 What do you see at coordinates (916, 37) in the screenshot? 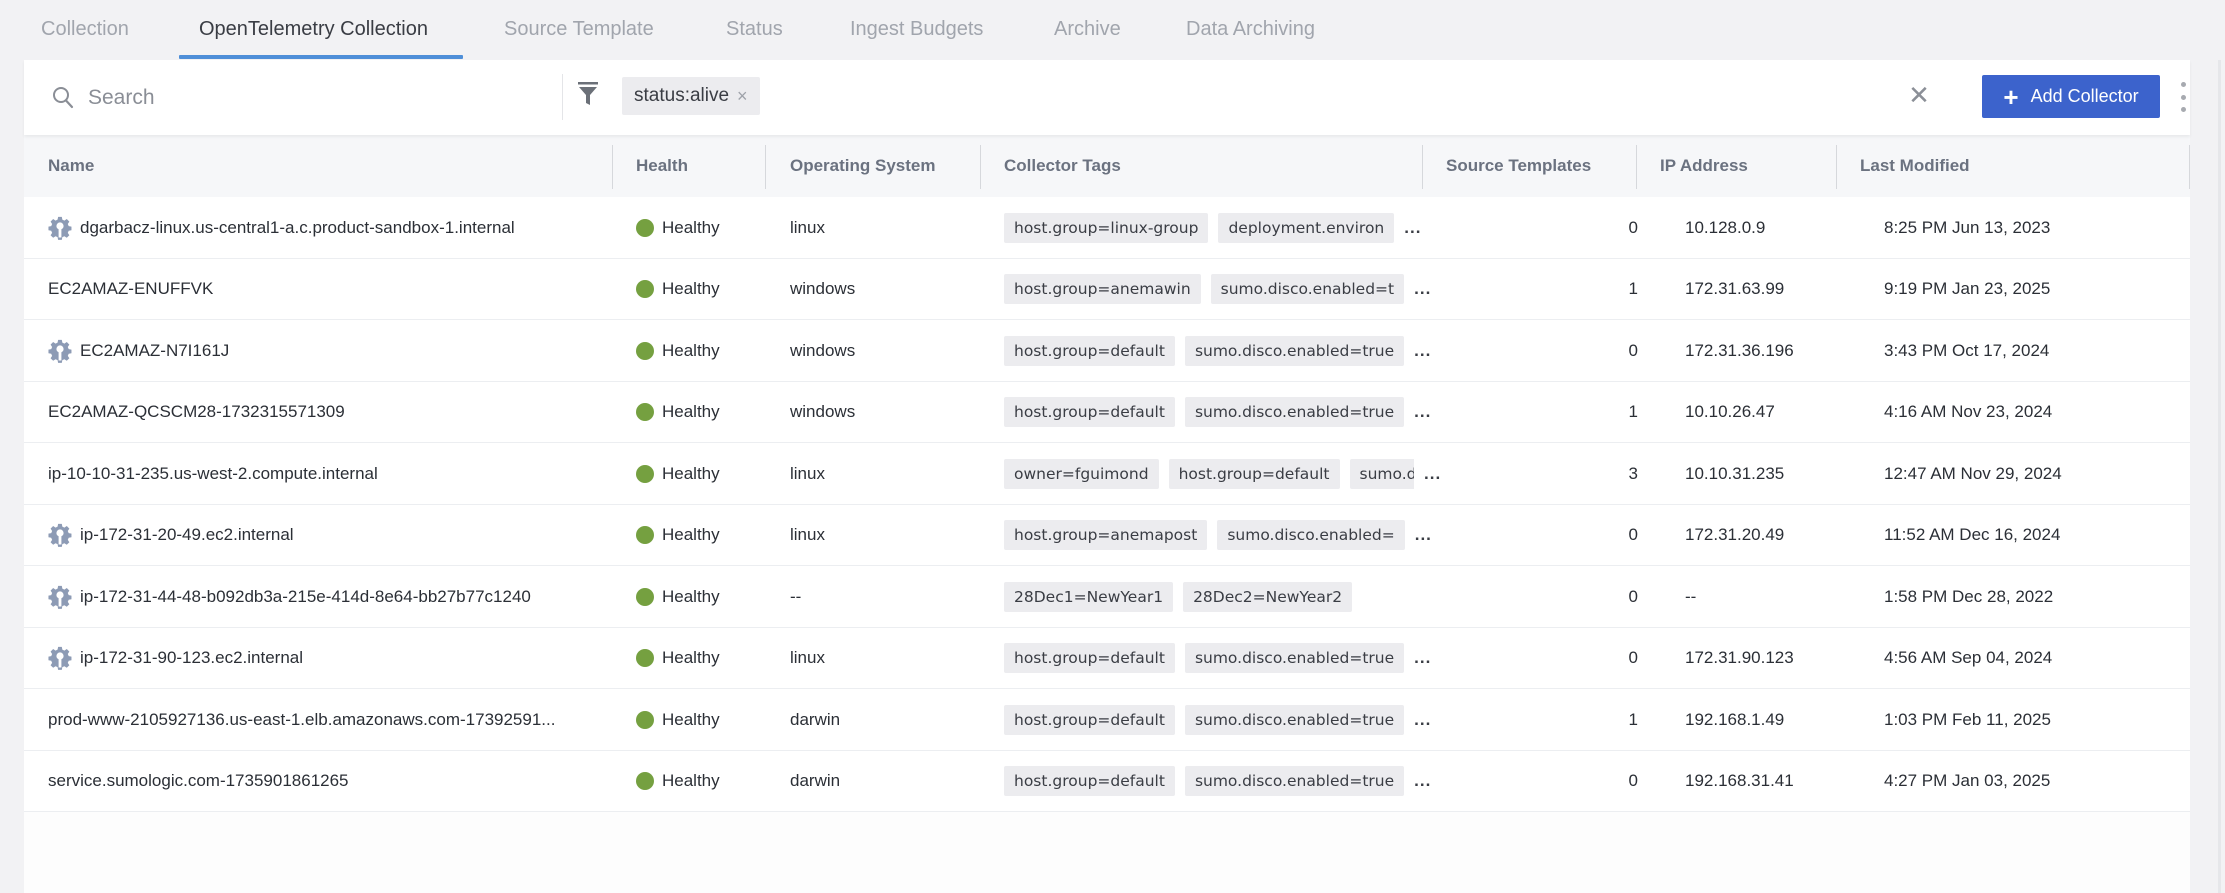
I see `tab-ingest-budgets: Ingest Budgets` at bounding box center [916, 37].